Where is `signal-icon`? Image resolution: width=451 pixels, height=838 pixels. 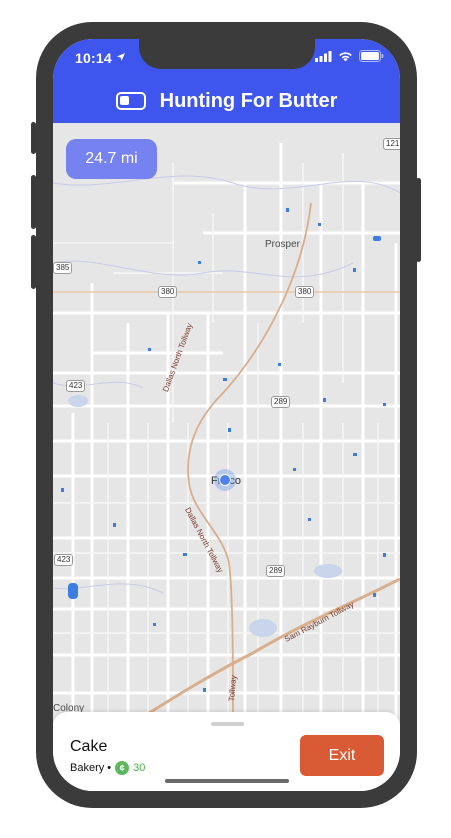
signal-icon is located at coordinates (323, 56).